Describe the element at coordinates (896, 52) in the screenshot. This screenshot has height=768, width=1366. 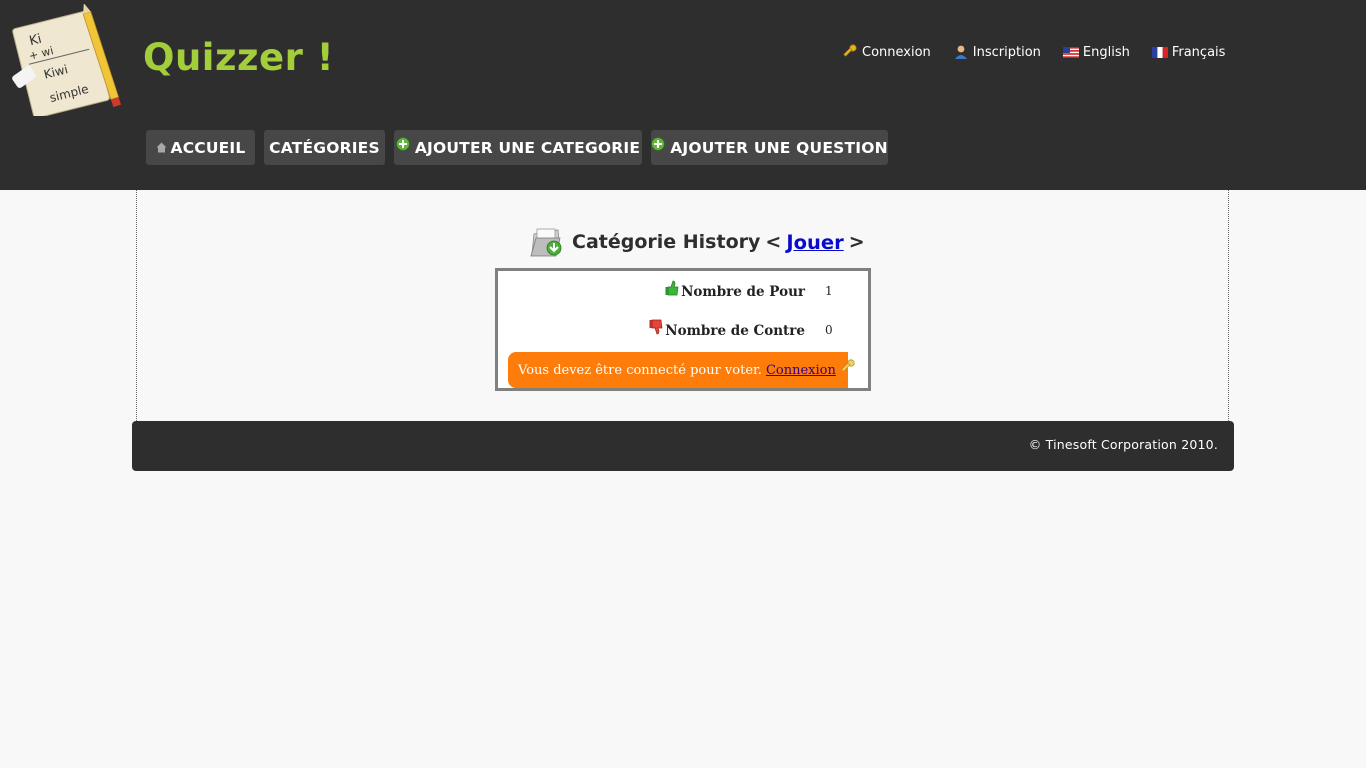
I see `login-label: Connexion` at that location.